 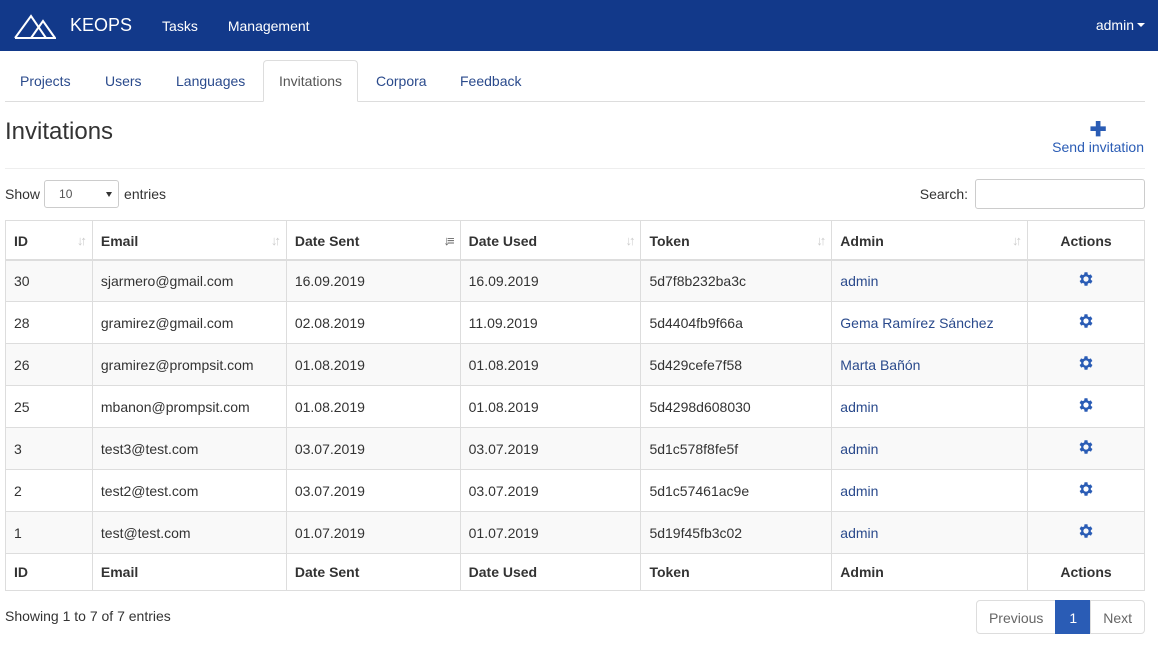 I want to click on tab-corpora: Corpora, so click(x=401, y=81).